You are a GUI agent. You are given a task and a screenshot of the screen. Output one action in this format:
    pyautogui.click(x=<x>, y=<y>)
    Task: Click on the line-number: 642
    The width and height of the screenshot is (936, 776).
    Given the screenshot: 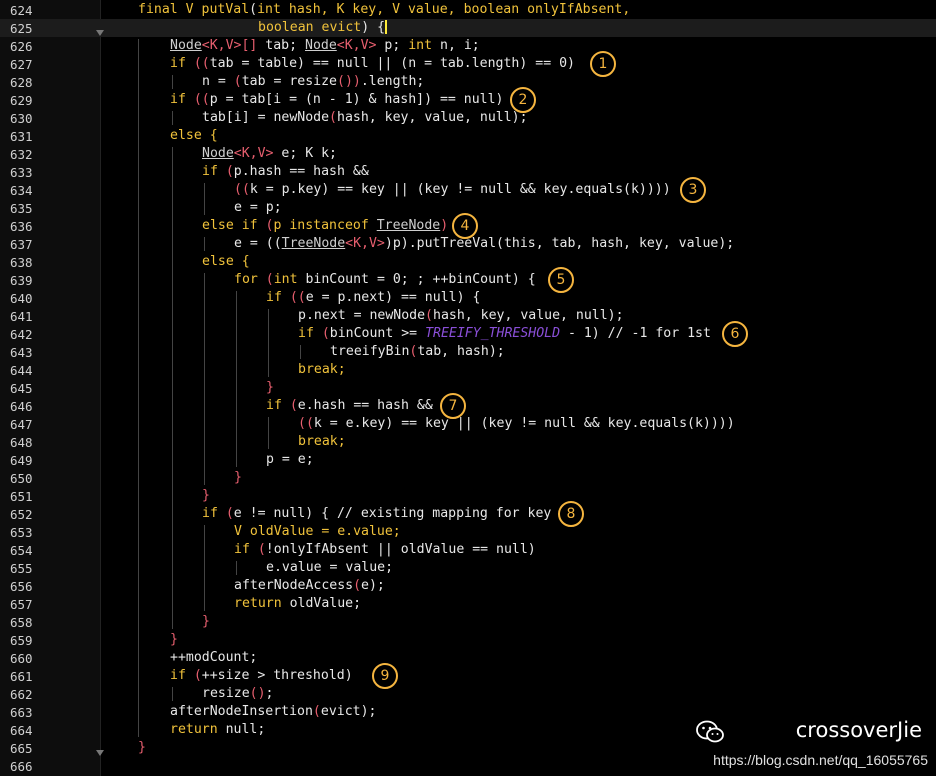 What is the action you would take?
    pyautogui.click(x=21, y=334)
    